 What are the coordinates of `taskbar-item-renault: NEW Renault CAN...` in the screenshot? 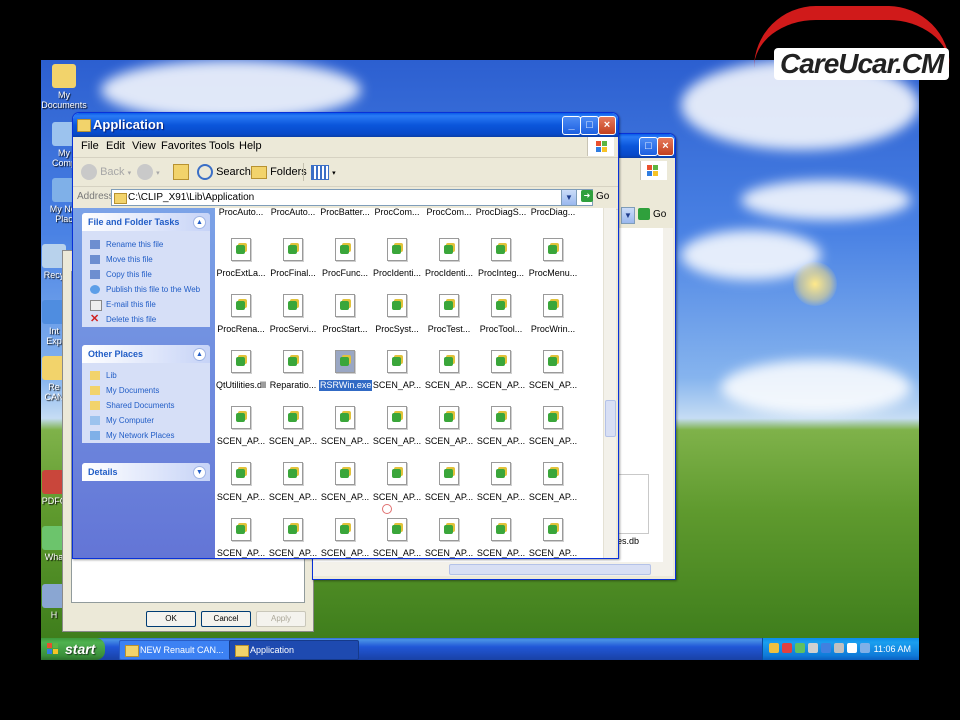 It's located at (178, 650).